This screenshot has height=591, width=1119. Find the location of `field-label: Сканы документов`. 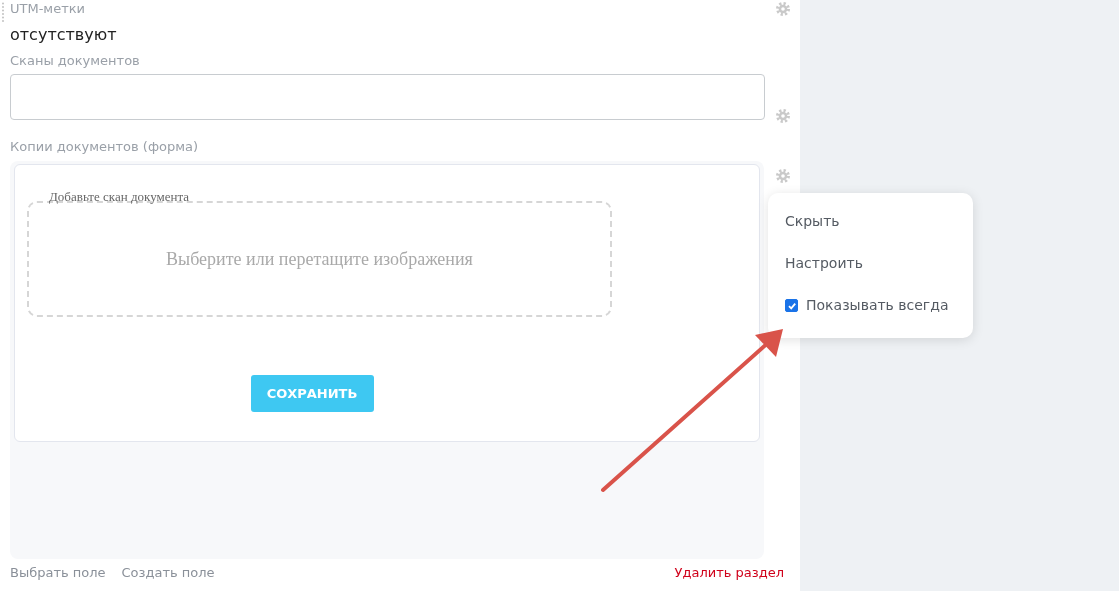

field-label: Сканы документов is located at coordinates (75, 60).